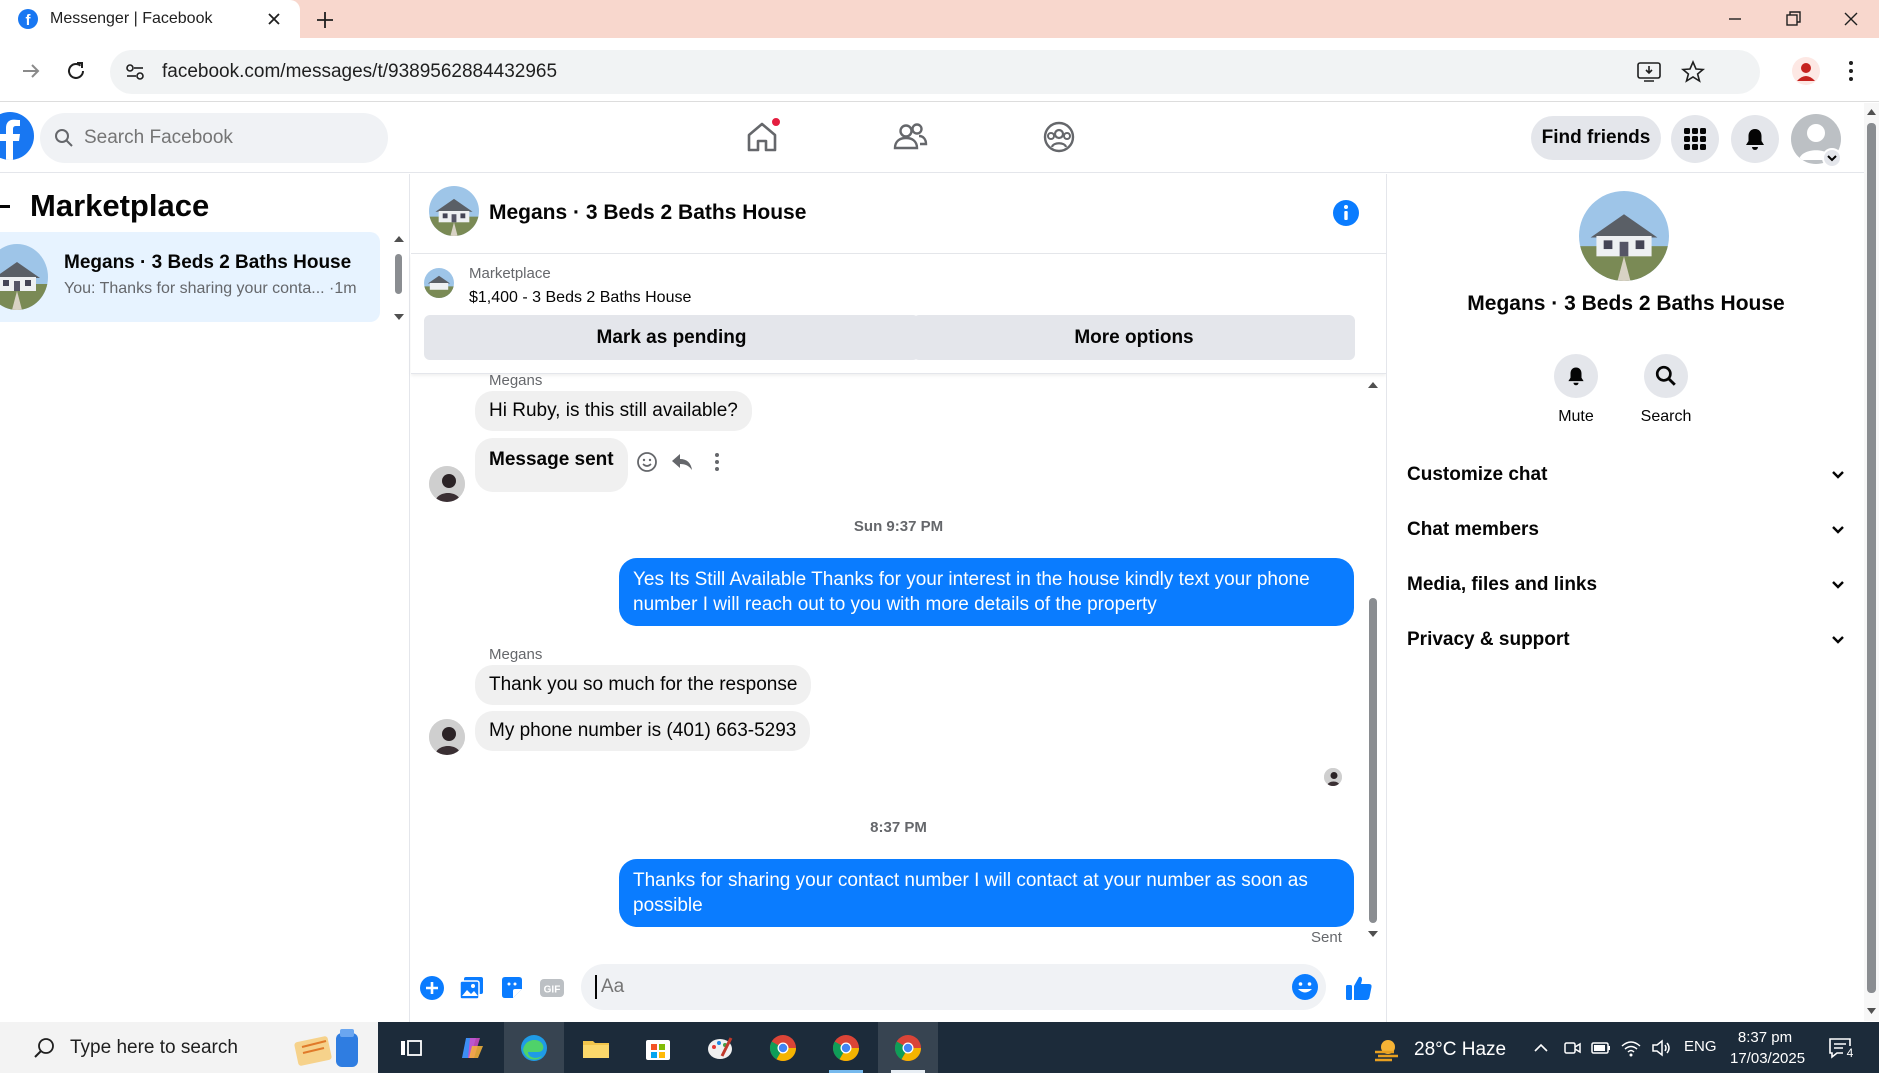  What do you see at coordinates (1695, 139) in the screenshot?
I see `menu-button` at bounding box center [1695, 139].